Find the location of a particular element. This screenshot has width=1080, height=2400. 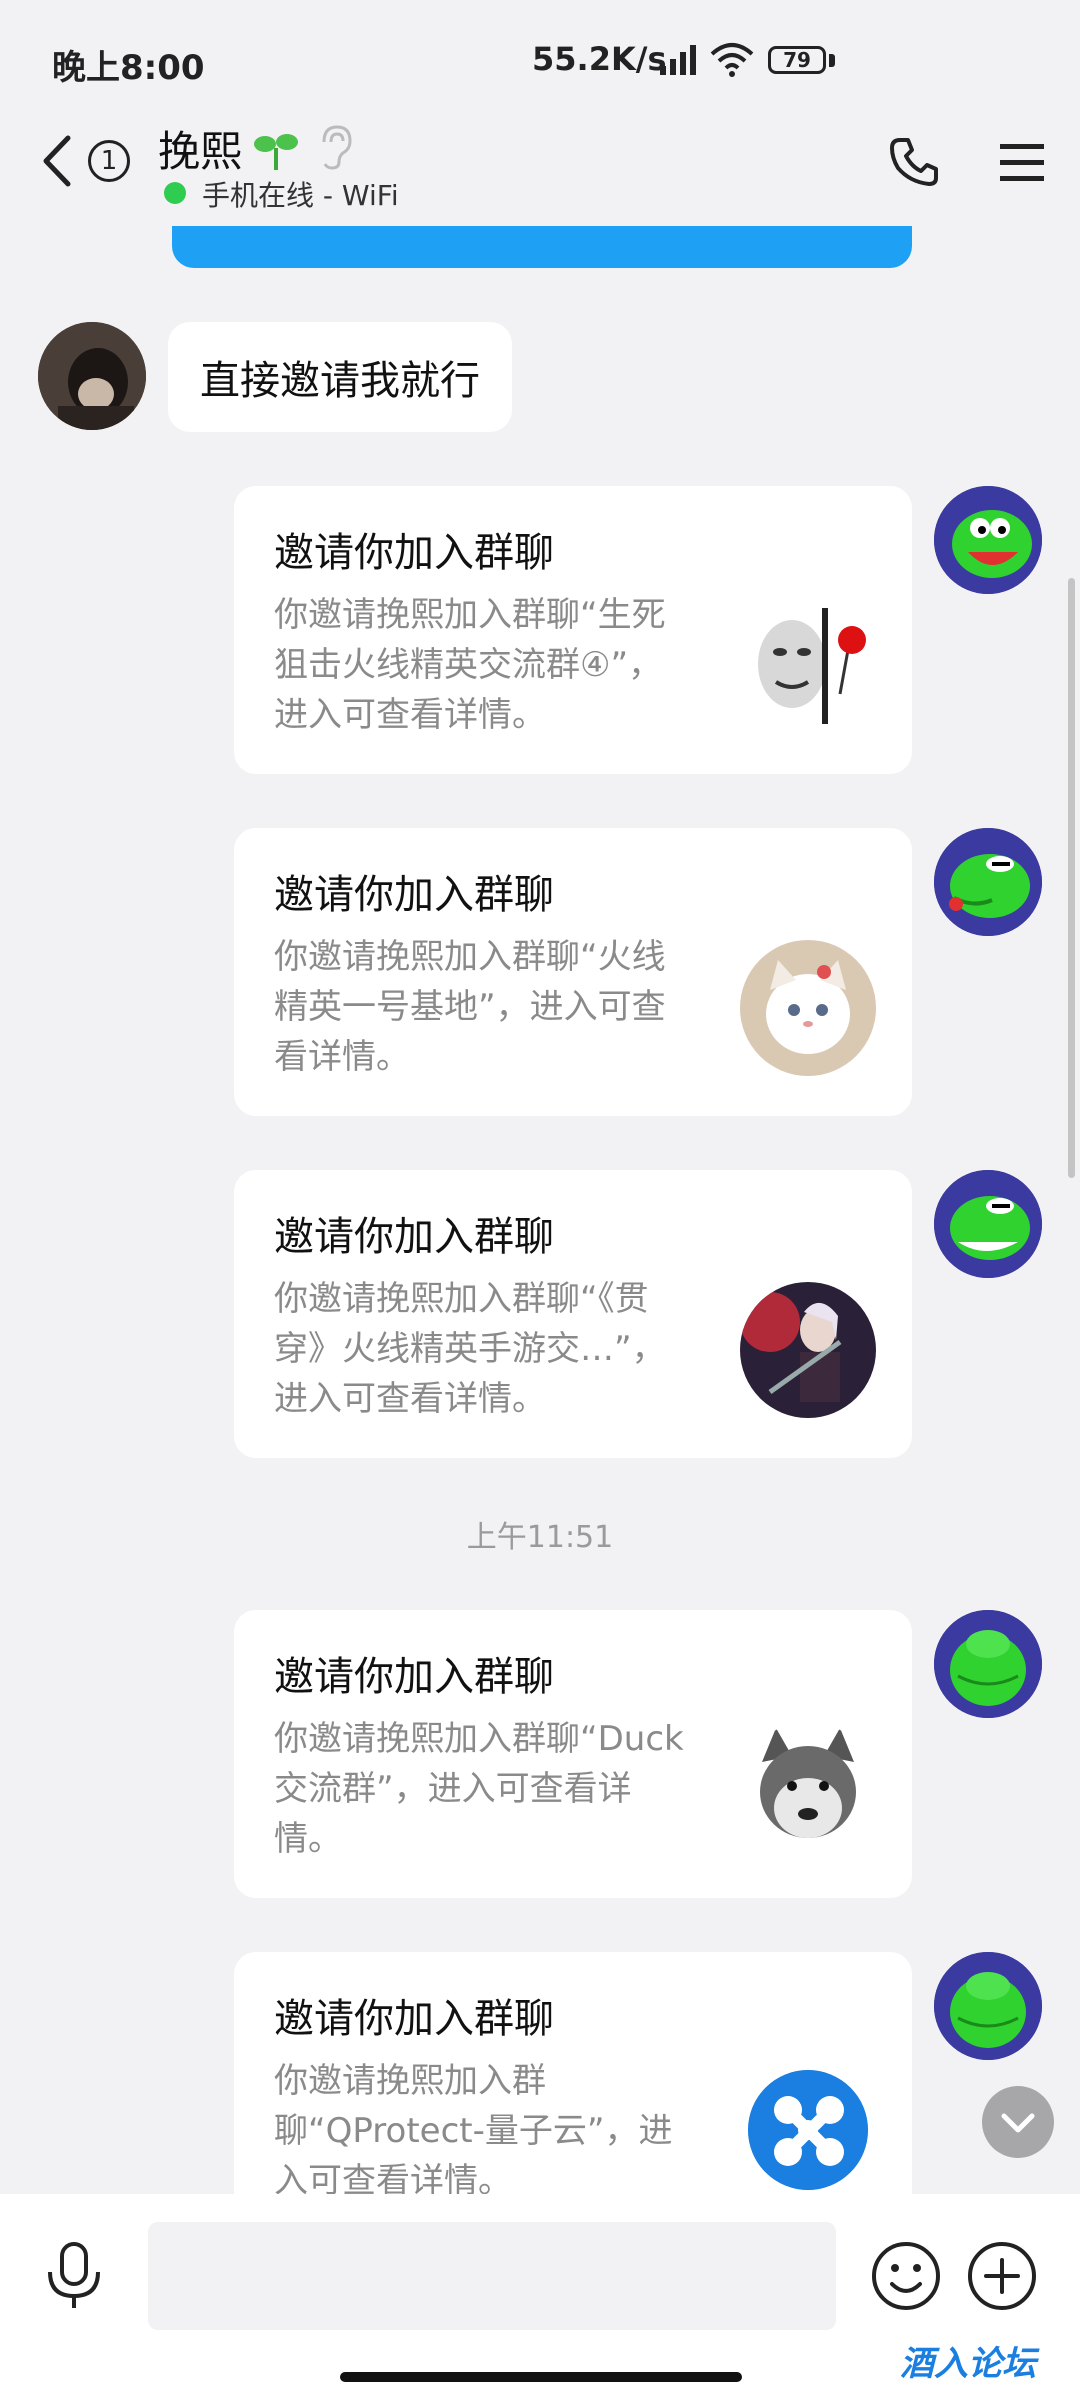

received-message-bubble: 直接邀请我就行 is located at coordinates (340, 377).